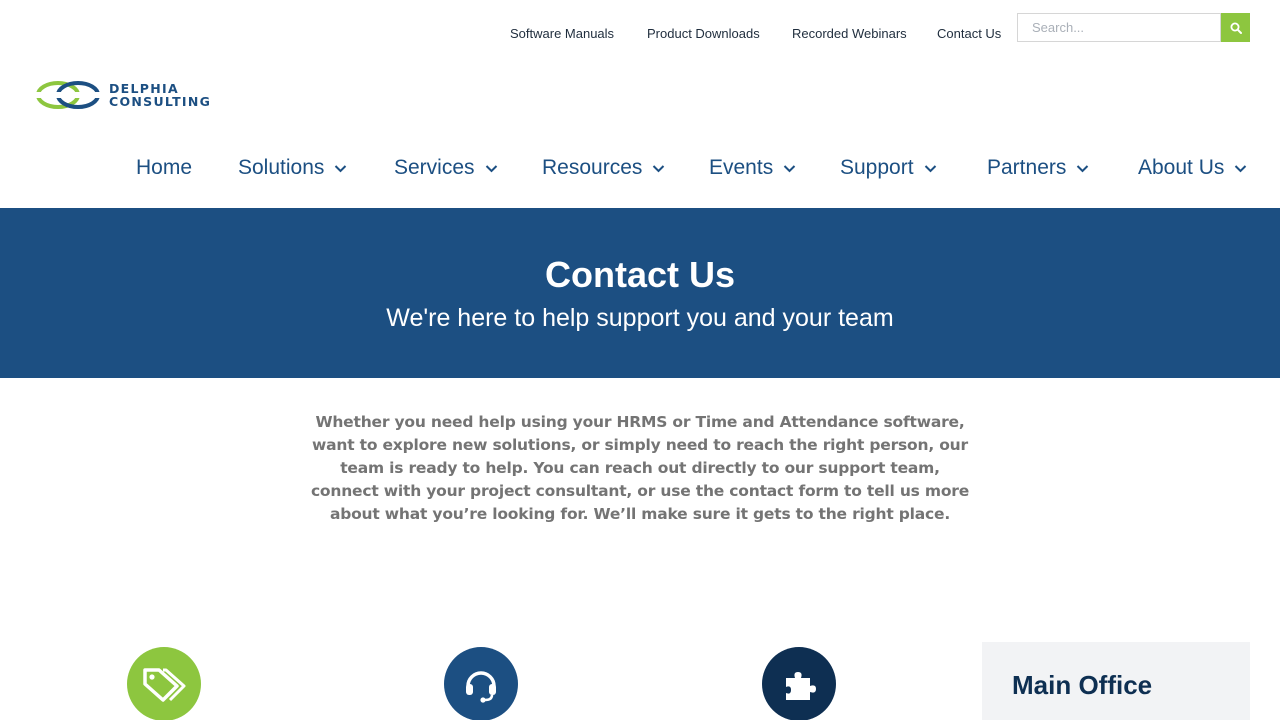 This screenshot has width=1280, height=720. I want to click on utility-link-software-manuals: Software Manuals, so click(562, 33).